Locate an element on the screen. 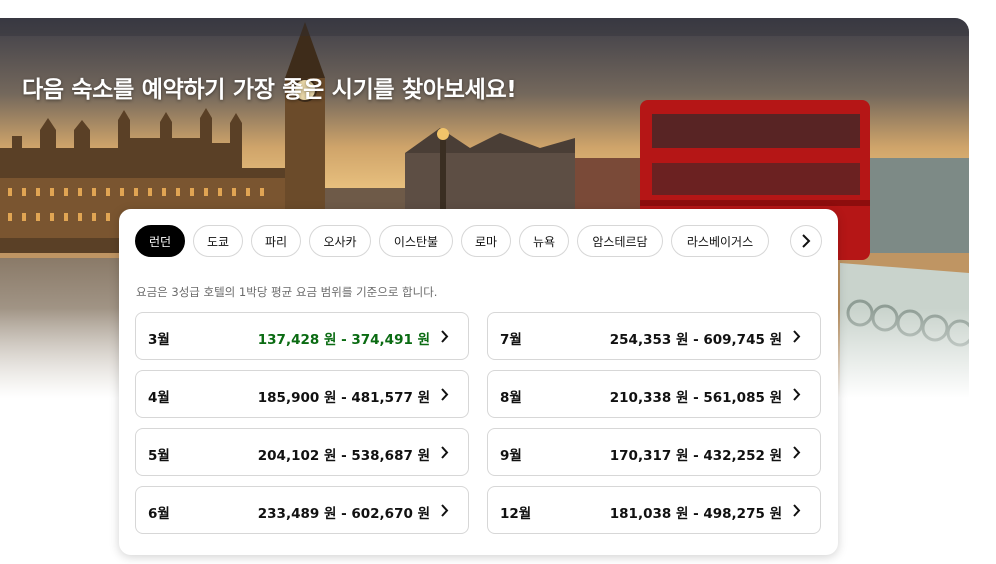 The width and height of the screenshot is (996, 564). month-item-may: 5월 204,102 원 - 538,687 원 is located at coordinates (302, 452).